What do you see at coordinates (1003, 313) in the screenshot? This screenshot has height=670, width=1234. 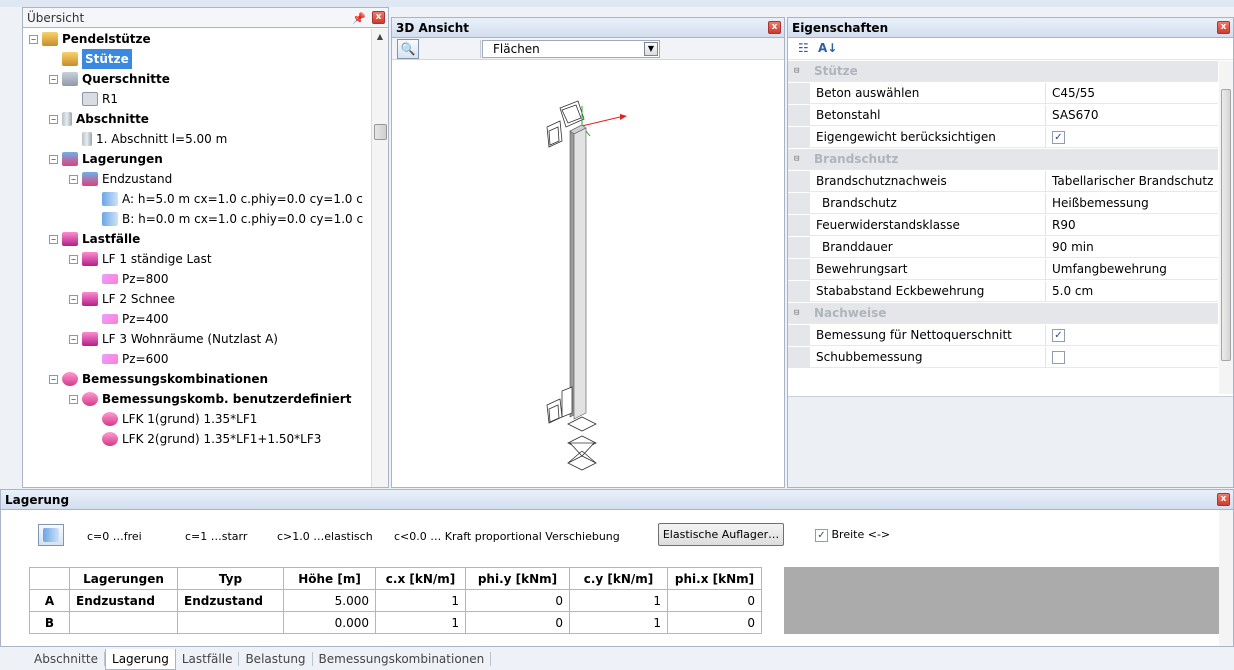 I see `property-category: ⊟ Nachweise` at bounding box center [1003, 313].